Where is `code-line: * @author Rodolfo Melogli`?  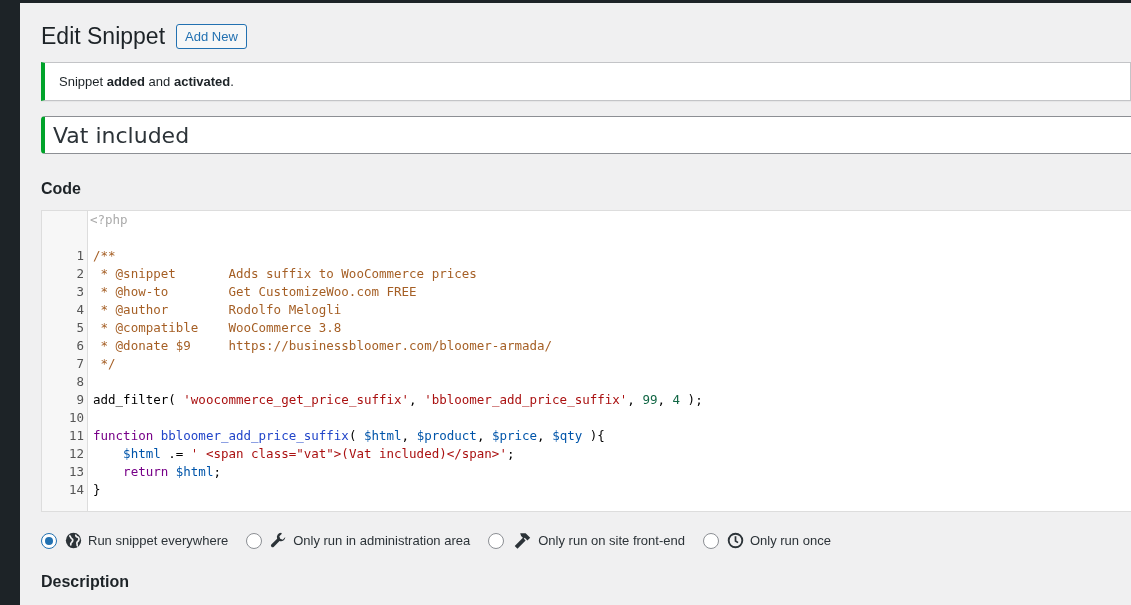
code-line: * @author Rodolfo Melogli is located at coordinates (220, 310).